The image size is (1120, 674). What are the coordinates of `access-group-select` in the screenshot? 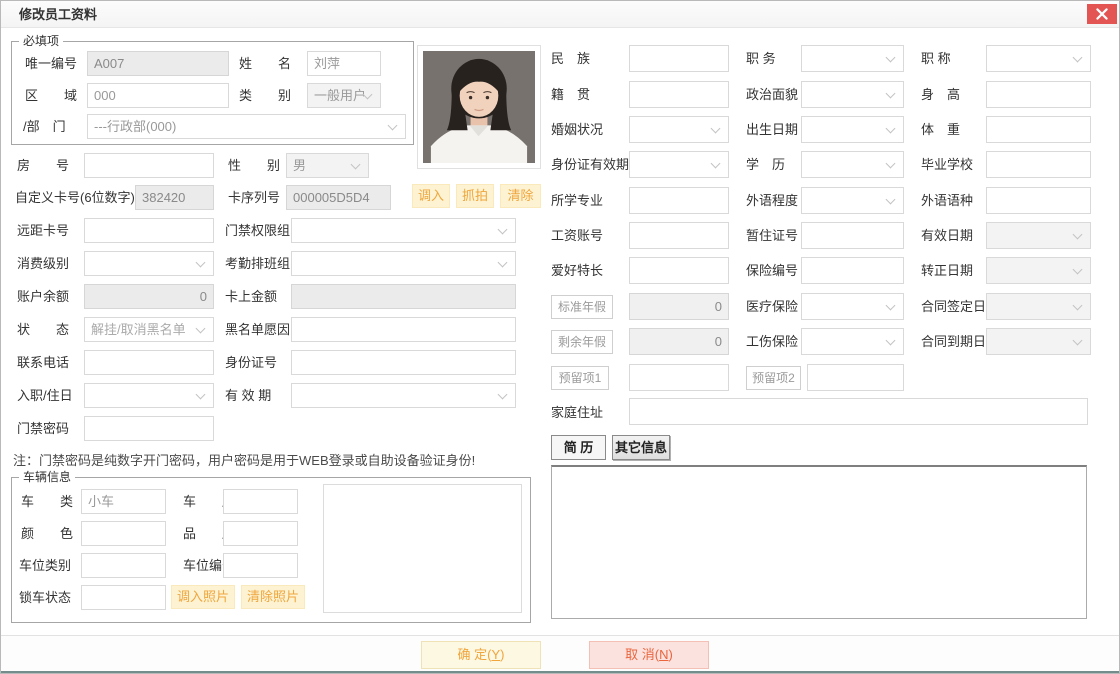 It's located at (403, 230).